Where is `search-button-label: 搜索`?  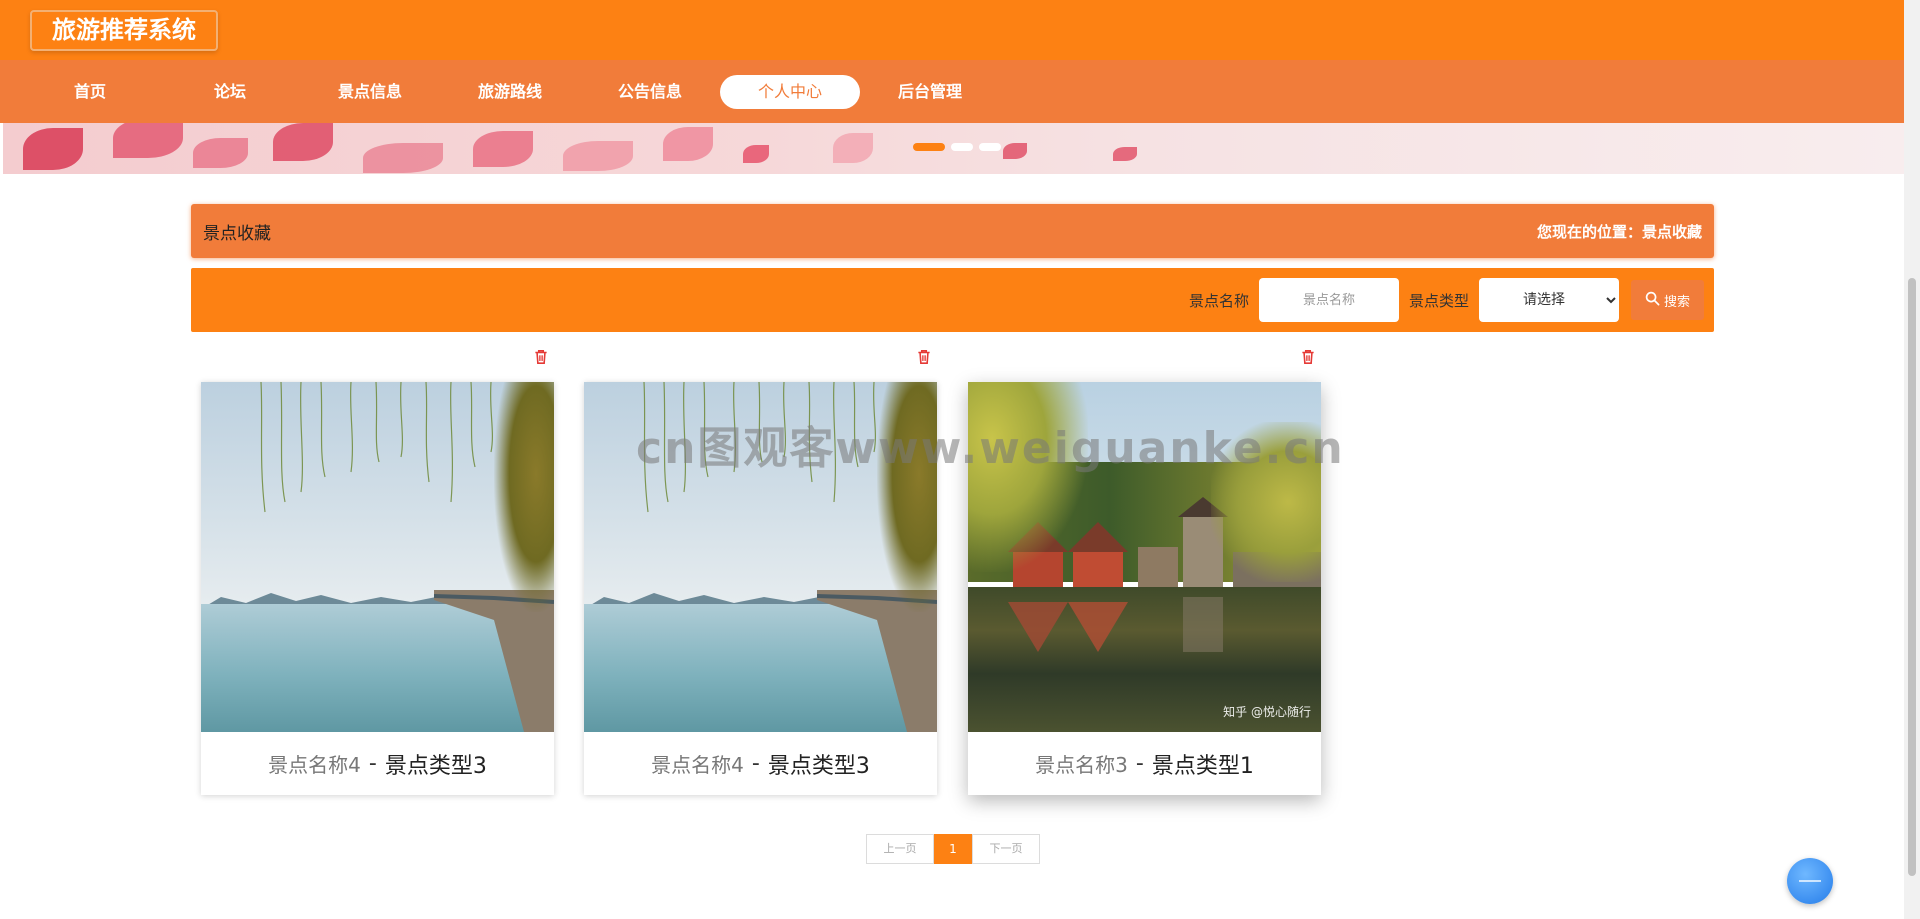
search-button-label: 搜索 is located at coordinates (1676, 302).